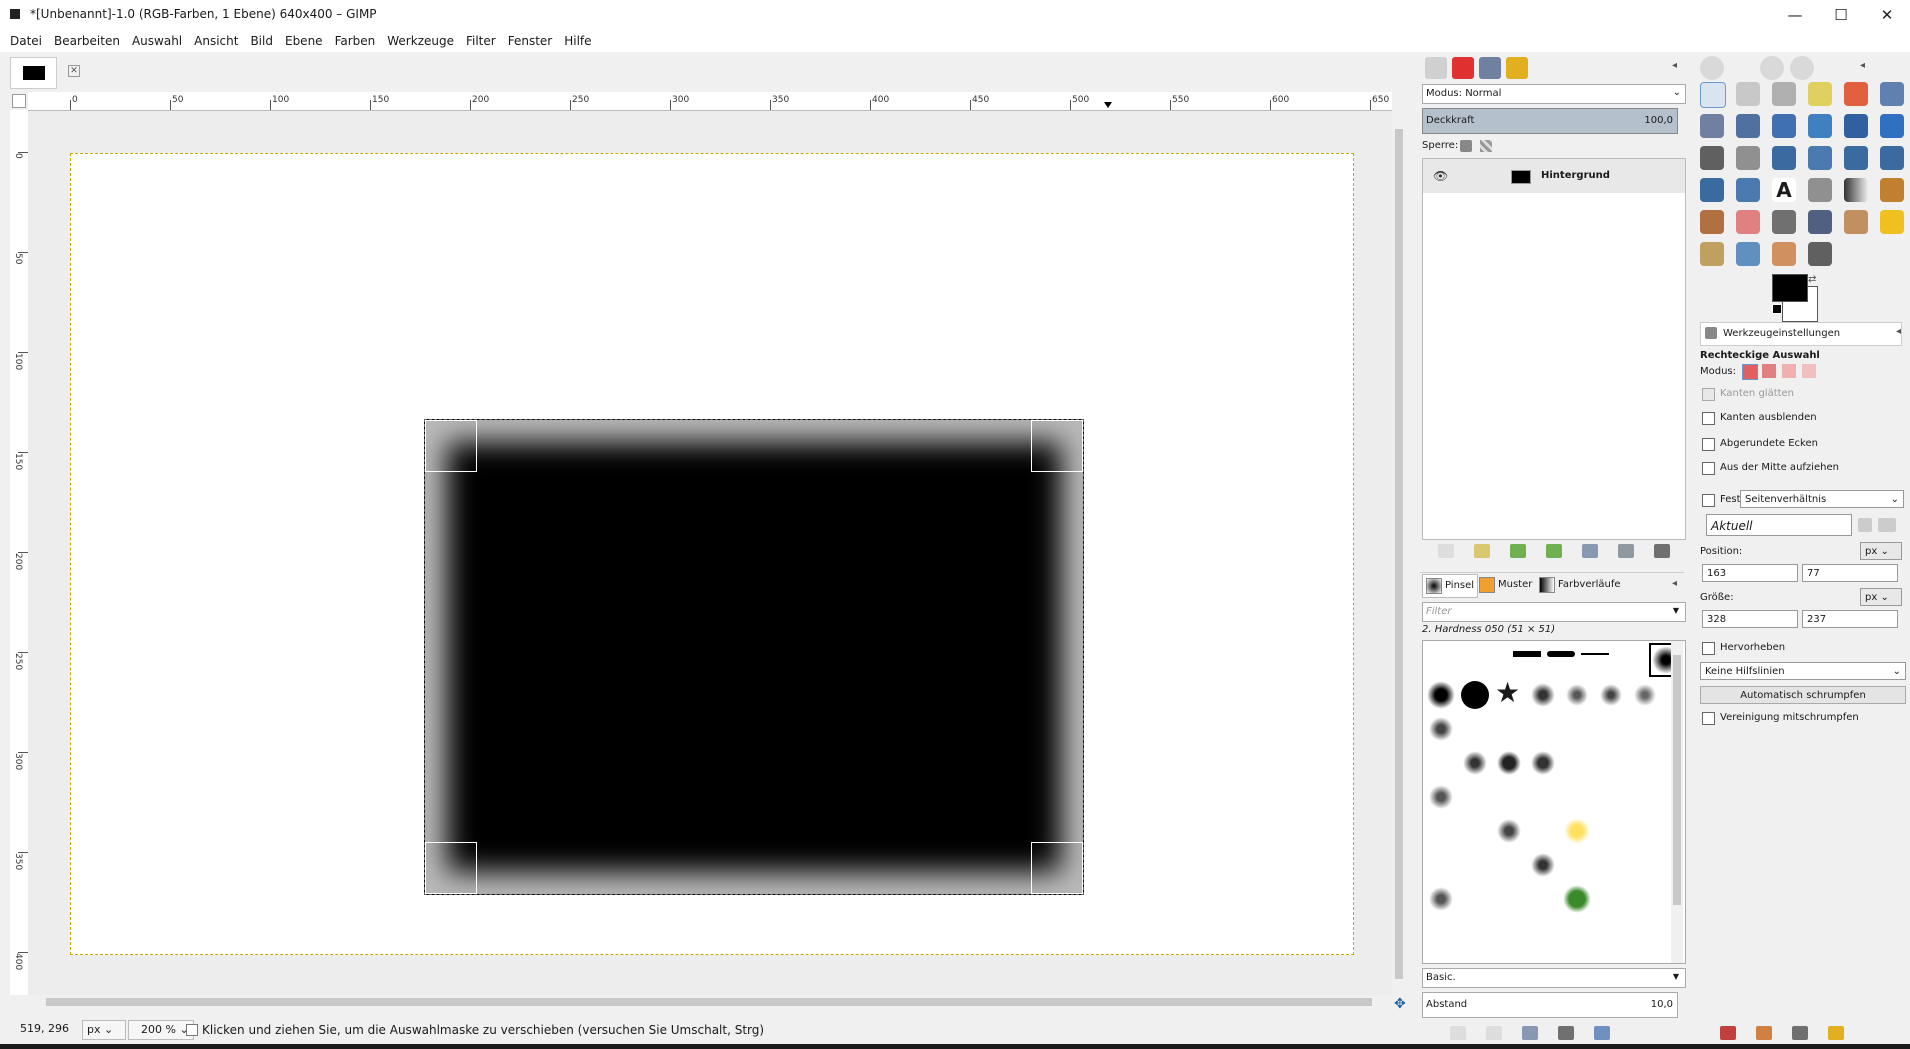 The height and width of the screenshot is (1049, 1910). What do you see at coordinates (1708, 648) in the screenshot?
I see `highlight-checkbox` at bounding box center [1708, 648].